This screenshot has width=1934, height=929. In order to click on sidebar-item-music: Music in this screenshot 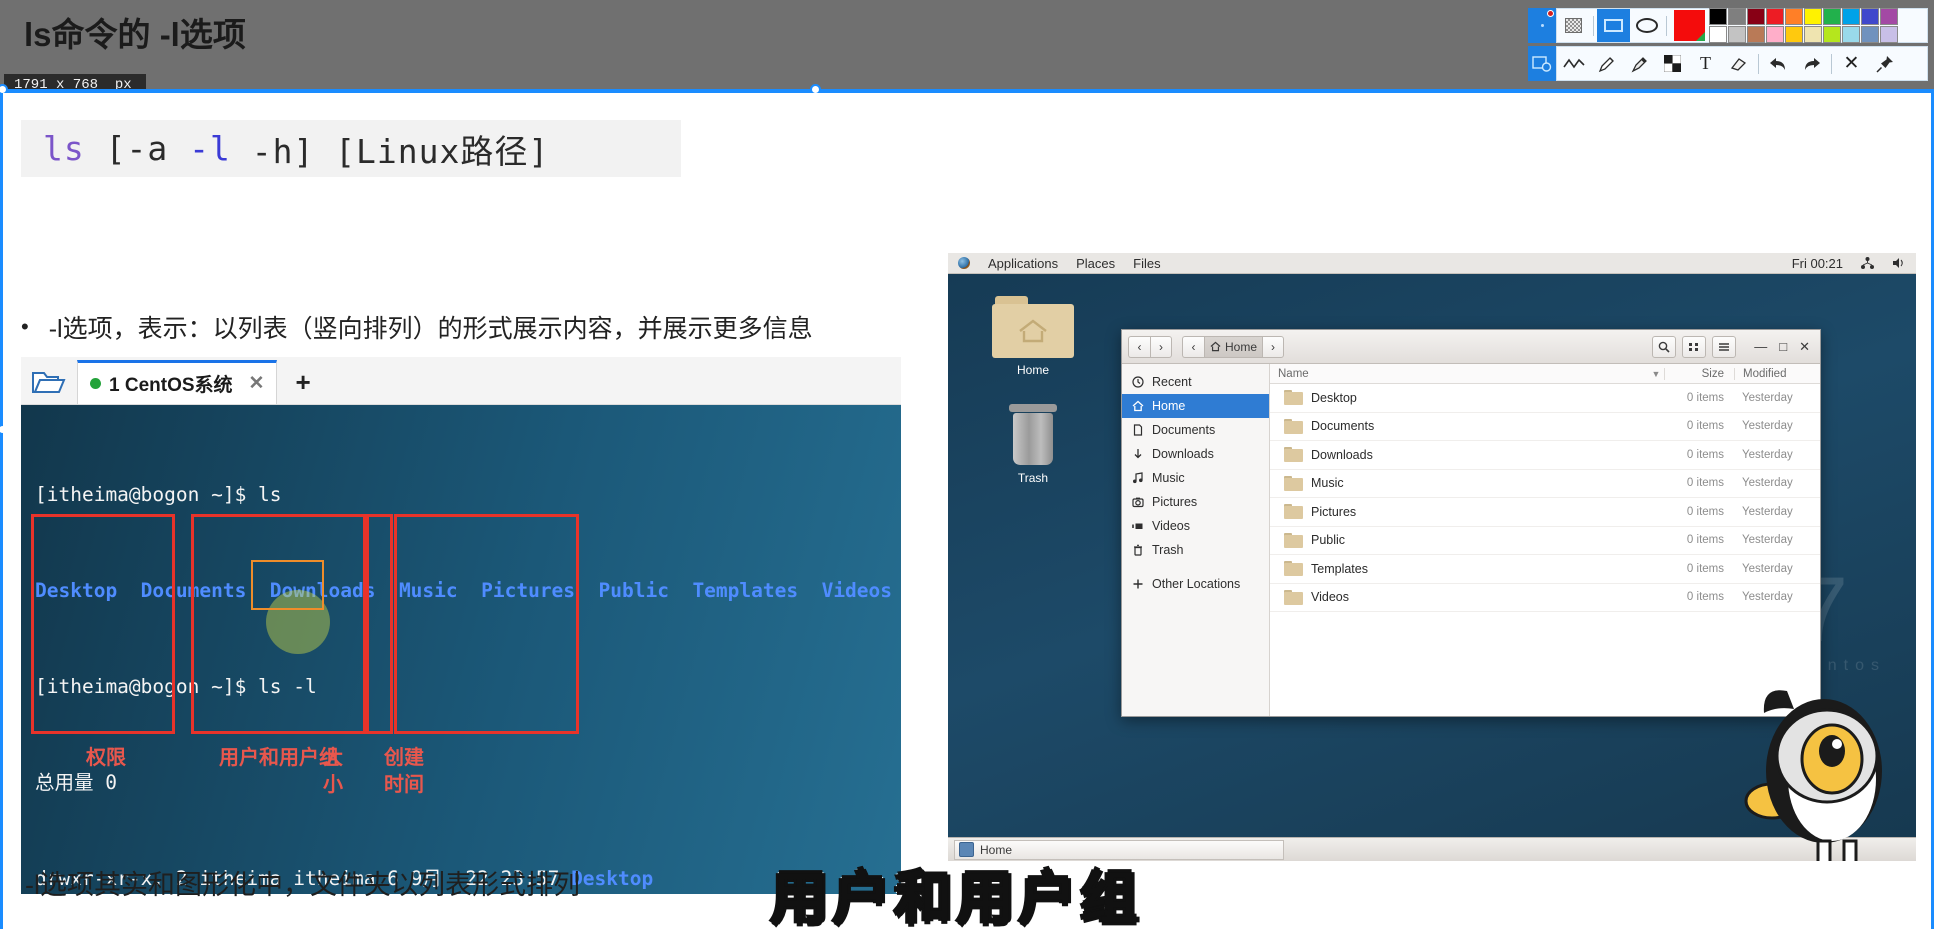, I will do `click(1195, 478)`.